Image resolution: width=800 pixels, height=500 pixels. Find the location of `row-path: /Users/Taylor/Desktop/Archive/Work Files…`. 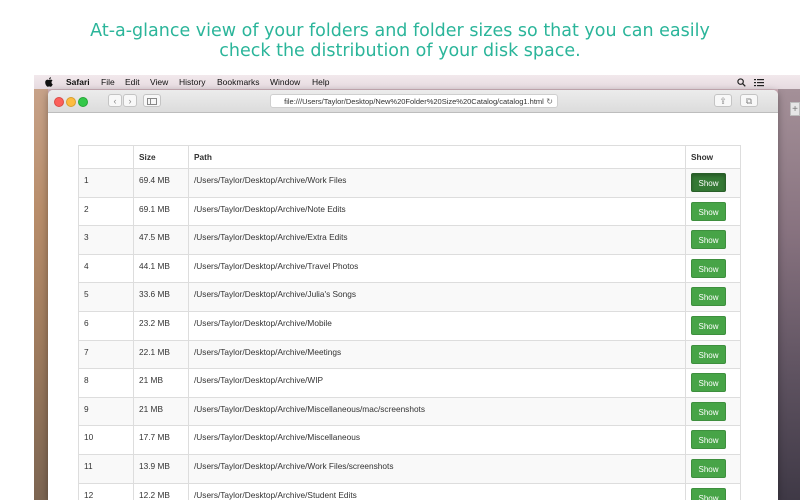

row-path: /Users/Taylor/Desktop/Archive/Work Files… is located at coordinates (437, 468).